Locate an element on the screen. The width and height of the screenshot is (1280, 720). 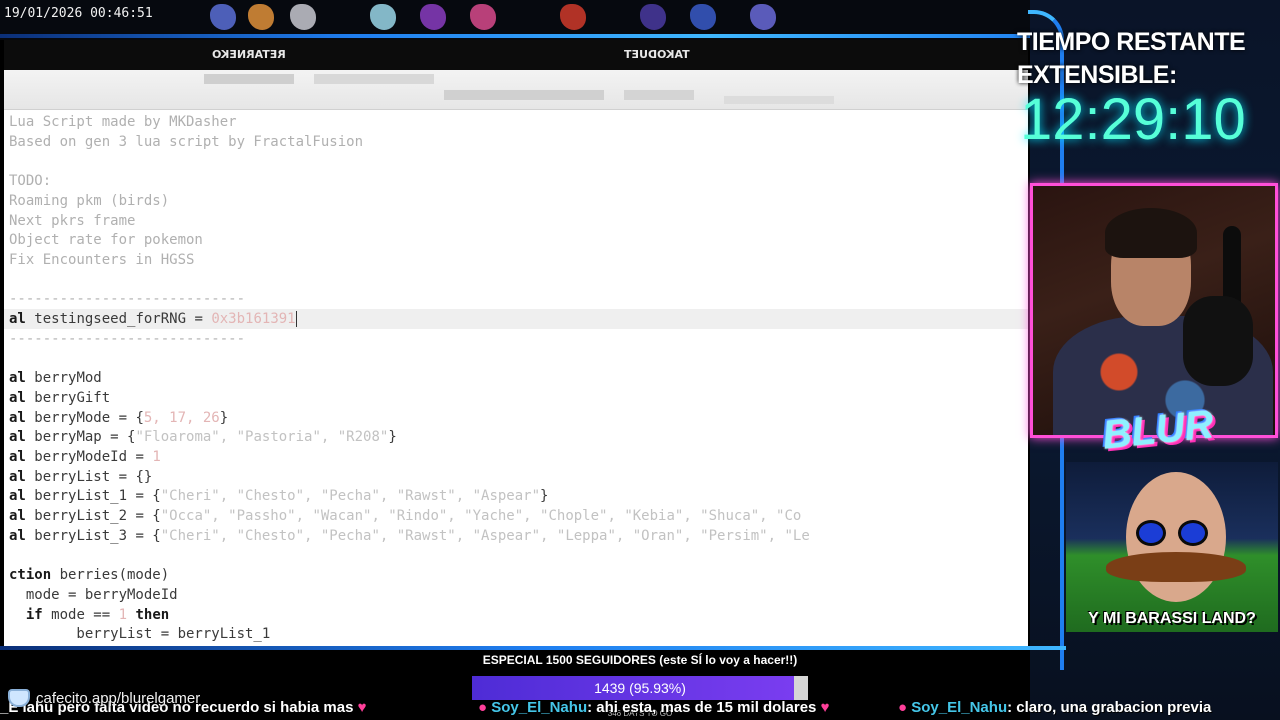
donation-link: cafecito.app/blurelgamer is located at coordinates (104, 698).